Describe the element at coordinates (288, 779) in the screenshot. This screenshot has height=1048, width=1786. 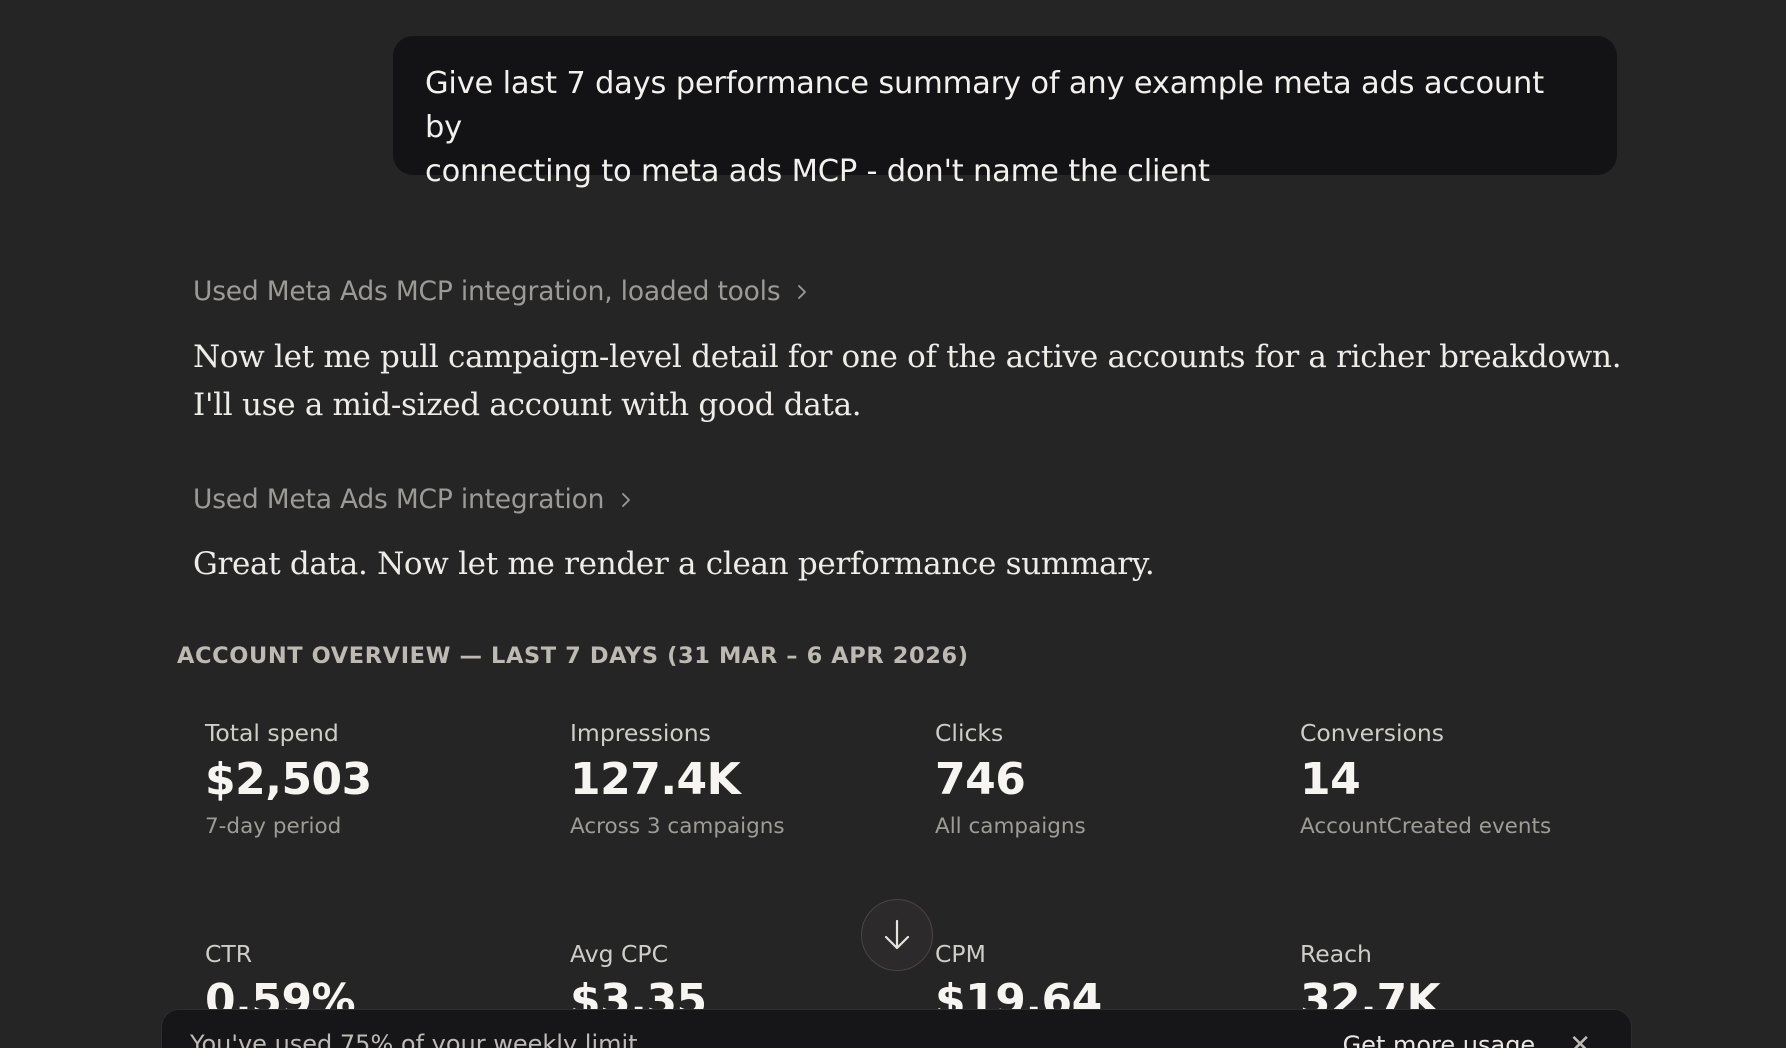
I see `metric-value: $2,503` at that location.